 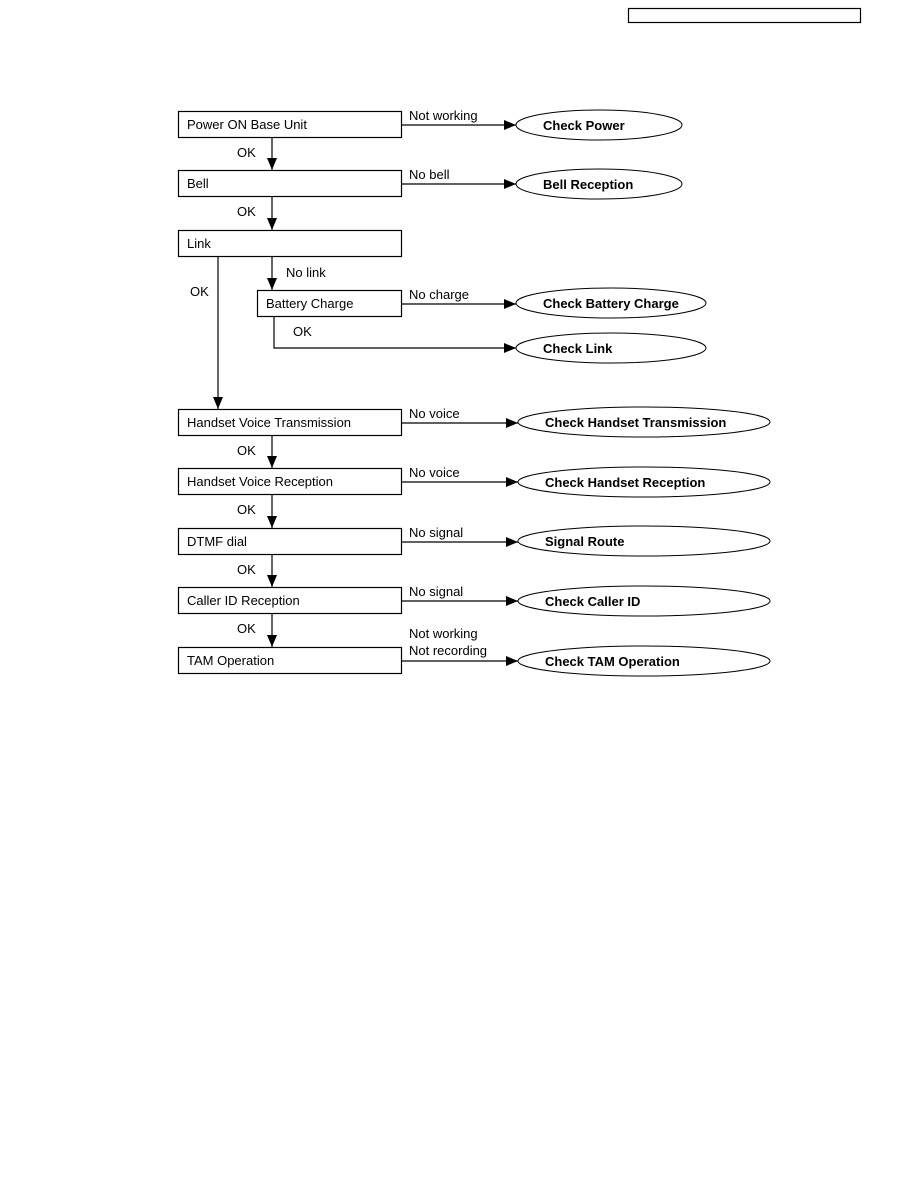 What do you see at coordinates (394, 334) in the screenshot?
I see `edge-battery-r_link: OK` at bounding box center [394, 334].